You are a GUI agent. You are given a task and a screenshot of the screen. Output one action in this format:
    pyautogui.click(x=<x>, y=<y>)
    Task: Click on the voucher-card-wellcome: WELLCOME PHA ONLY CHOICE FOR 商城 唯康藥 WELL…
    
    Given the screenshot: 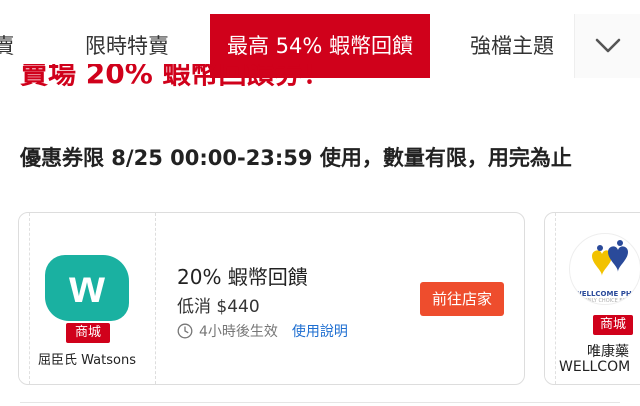 What is the action you would take?
    pyautogui.click(x=592, y=298)
    